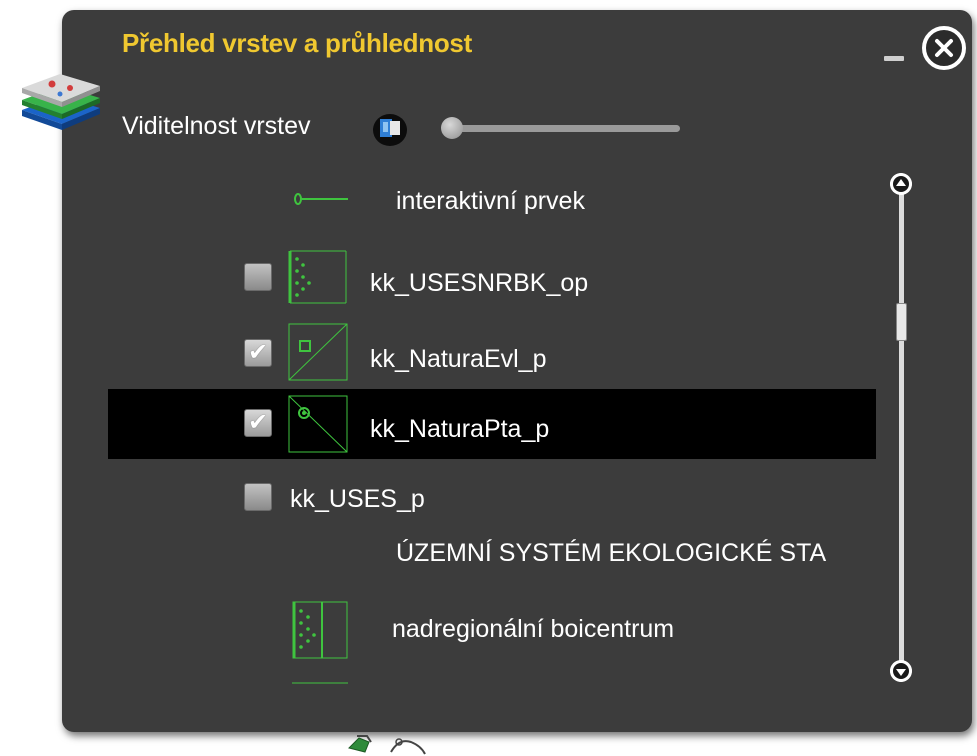  What do you see at coordinates (458, 359) in the screenshot?
I see `layer-label: kk_NaturaEvl_p` at bounding box center [458, 359].